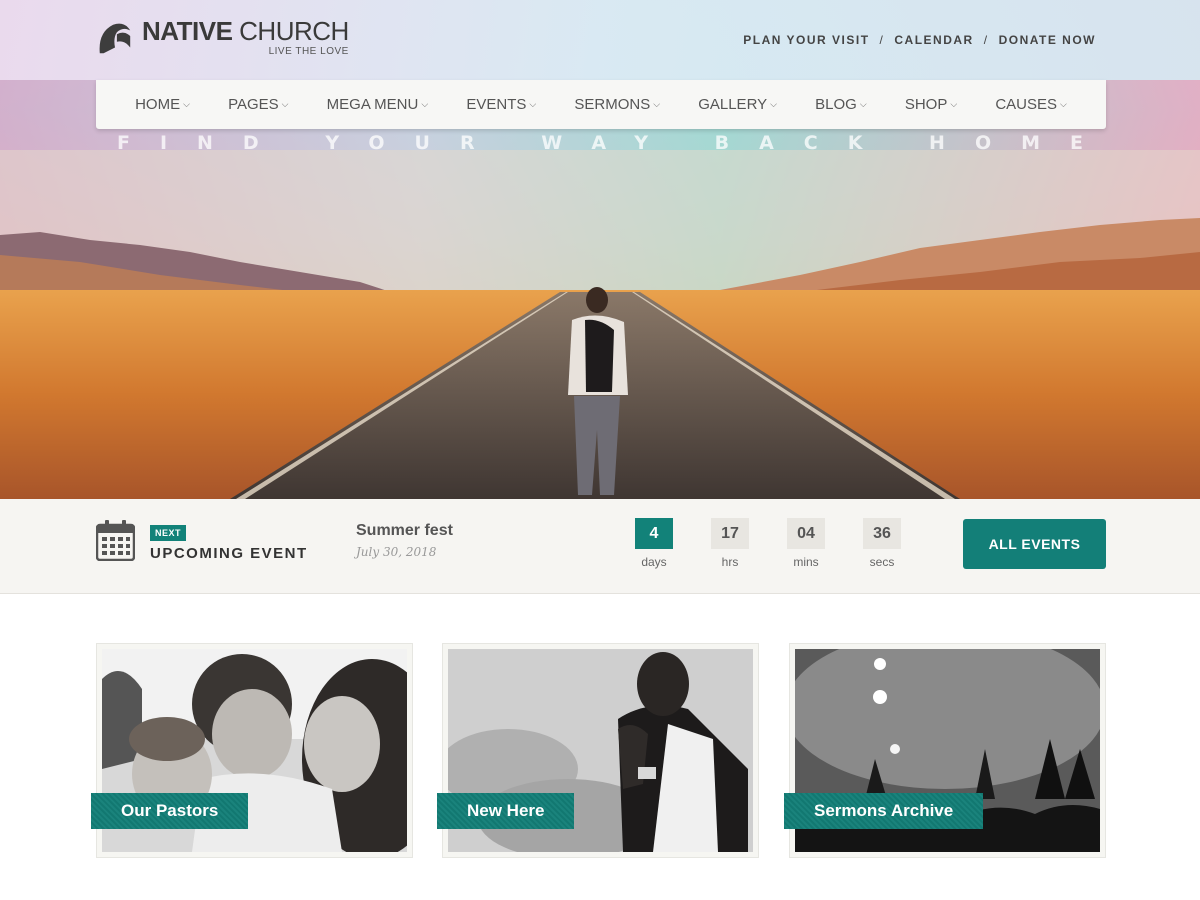  What do you see at coordinates (926, 104) in the screenshot?
I see `nav-item-label: SHOP` at bounding box center [926, 104].